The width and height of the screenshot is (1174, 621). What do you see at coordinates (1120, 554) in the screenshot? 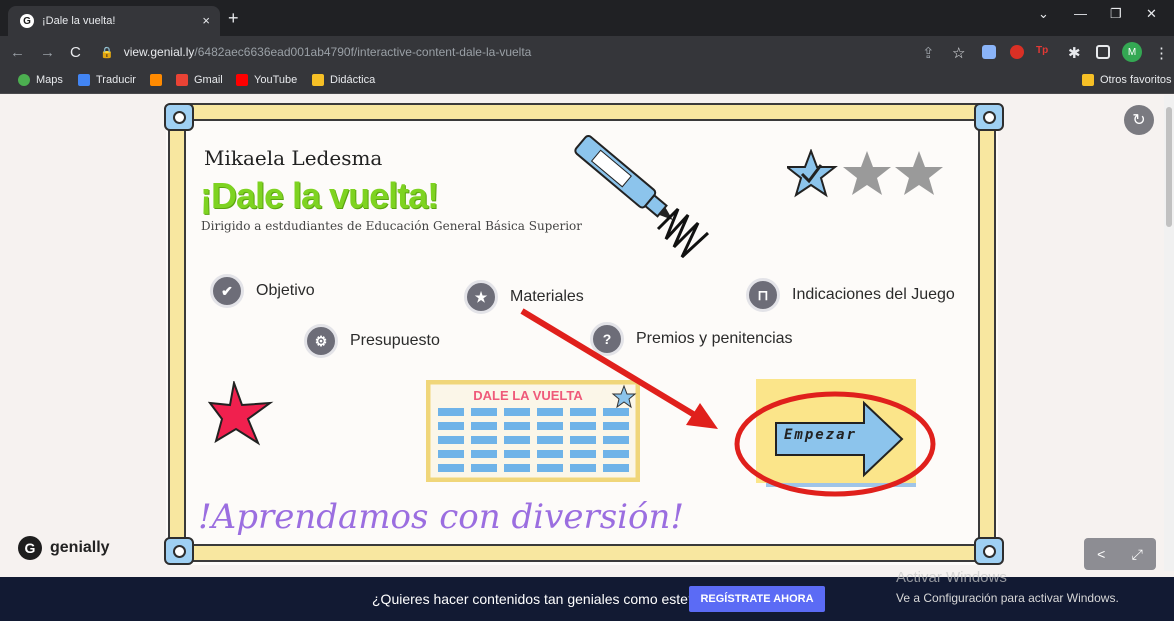
I see `share-toolbar: < ⤢` at bounding box center [1120, 554].